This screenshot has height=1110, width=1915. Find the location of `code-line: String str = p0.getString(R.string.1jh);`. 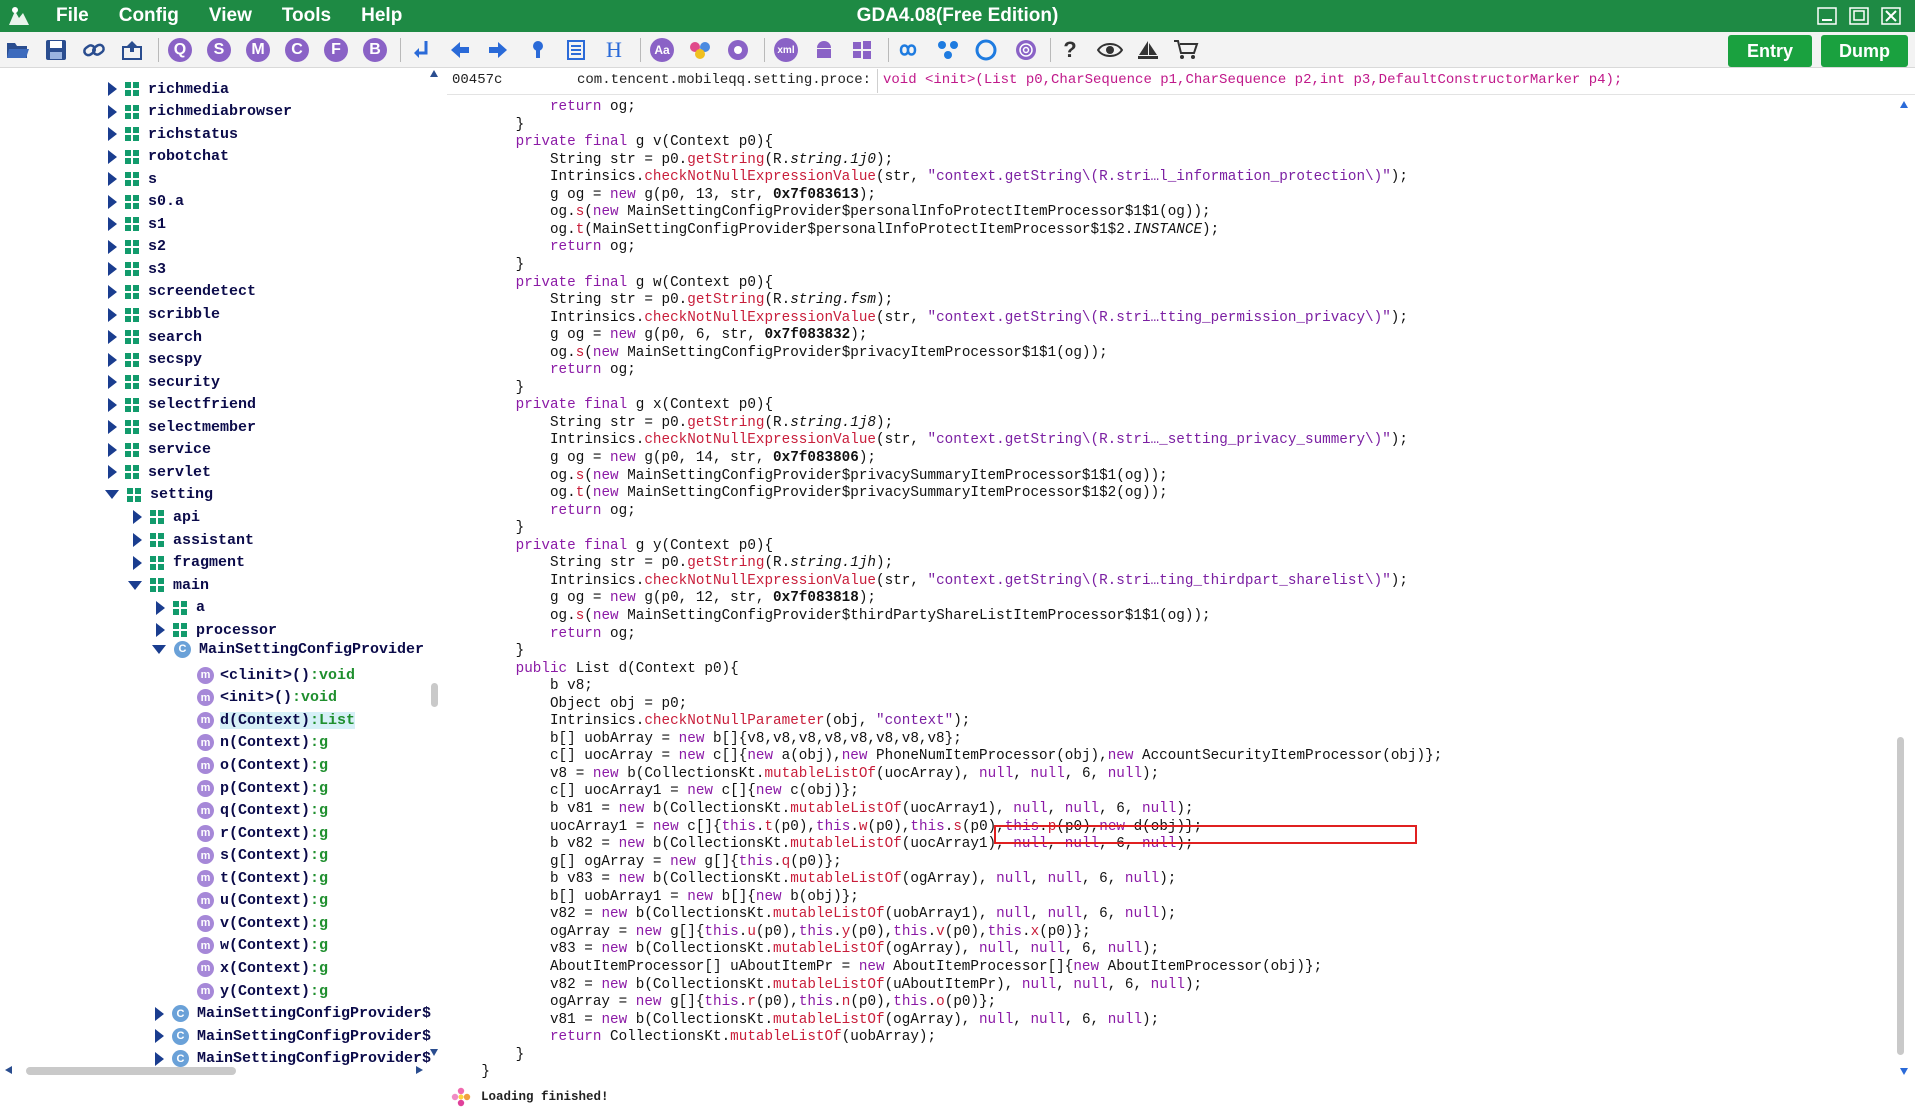

code-line: String str = p0.getString(R.string.1jh); is located at coordinates (670, 563).